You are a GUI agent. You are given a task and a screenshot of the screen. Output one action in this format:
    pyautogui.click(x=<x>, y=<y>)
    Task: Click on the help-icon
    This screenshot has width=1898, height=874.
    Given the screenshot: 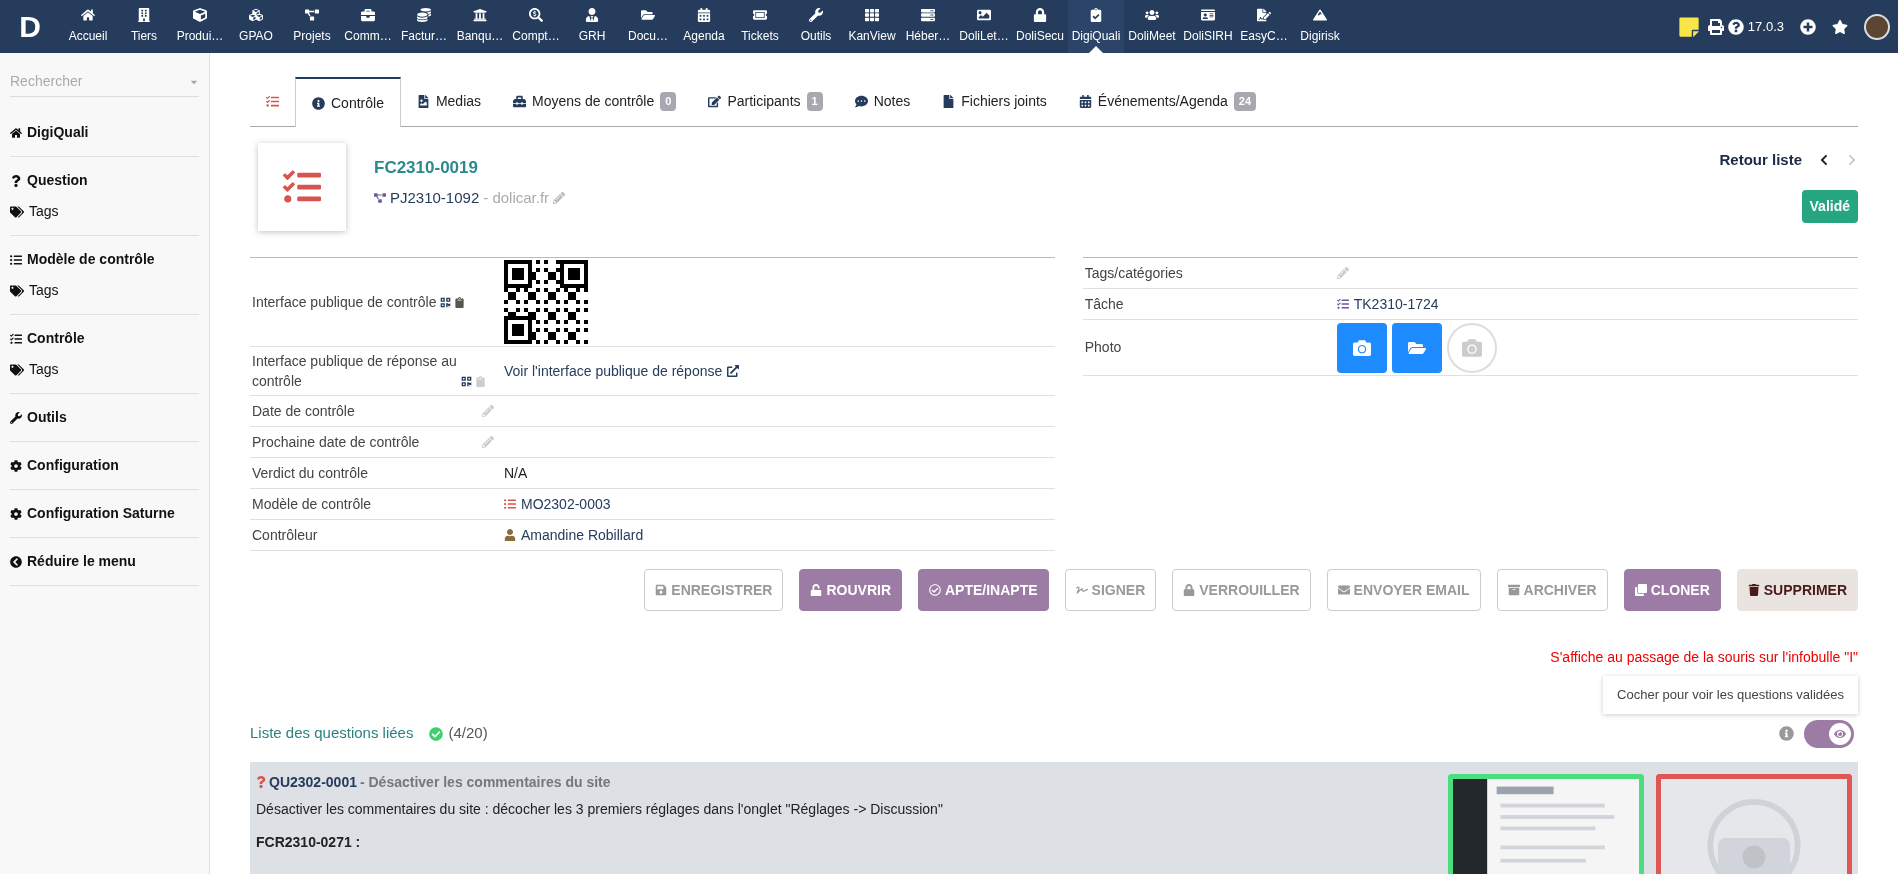 What is the action you would take?
    pyautogui.click(x=1735, y=26)
    